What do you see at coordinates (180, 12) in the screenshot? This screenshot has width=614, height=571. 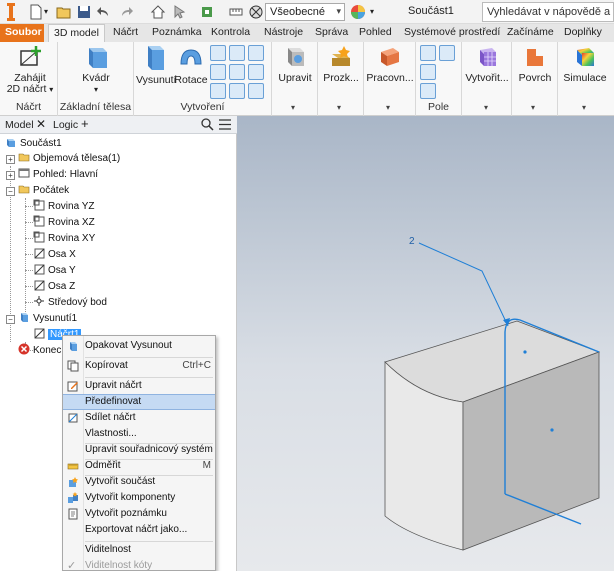 I see `select-mode-icon` at bounding box center [180, 12].